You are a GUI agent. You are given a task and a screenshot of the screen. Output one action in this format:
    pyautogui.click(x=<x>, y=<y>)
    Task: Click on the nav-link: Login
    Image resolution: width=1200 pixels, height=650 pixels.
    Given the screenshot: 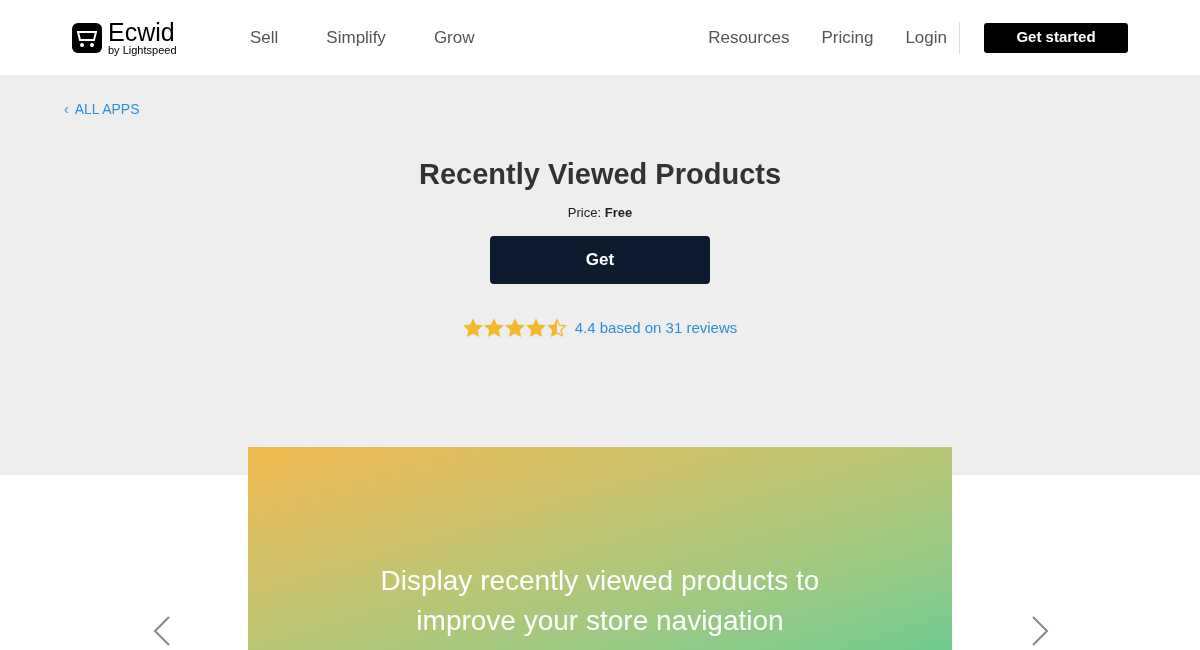 What is the action you would take?
    pyautogui.click(x=926, y=37)
    